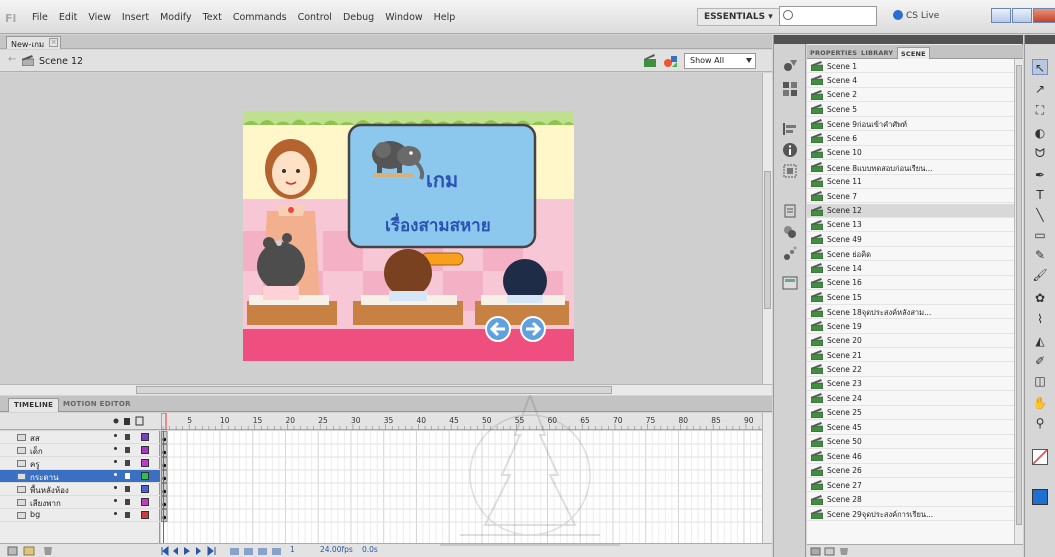  Describe the element at coordinates (1040, 423) in the screenshot. I see `zoom-icon: ⚲` at that location.